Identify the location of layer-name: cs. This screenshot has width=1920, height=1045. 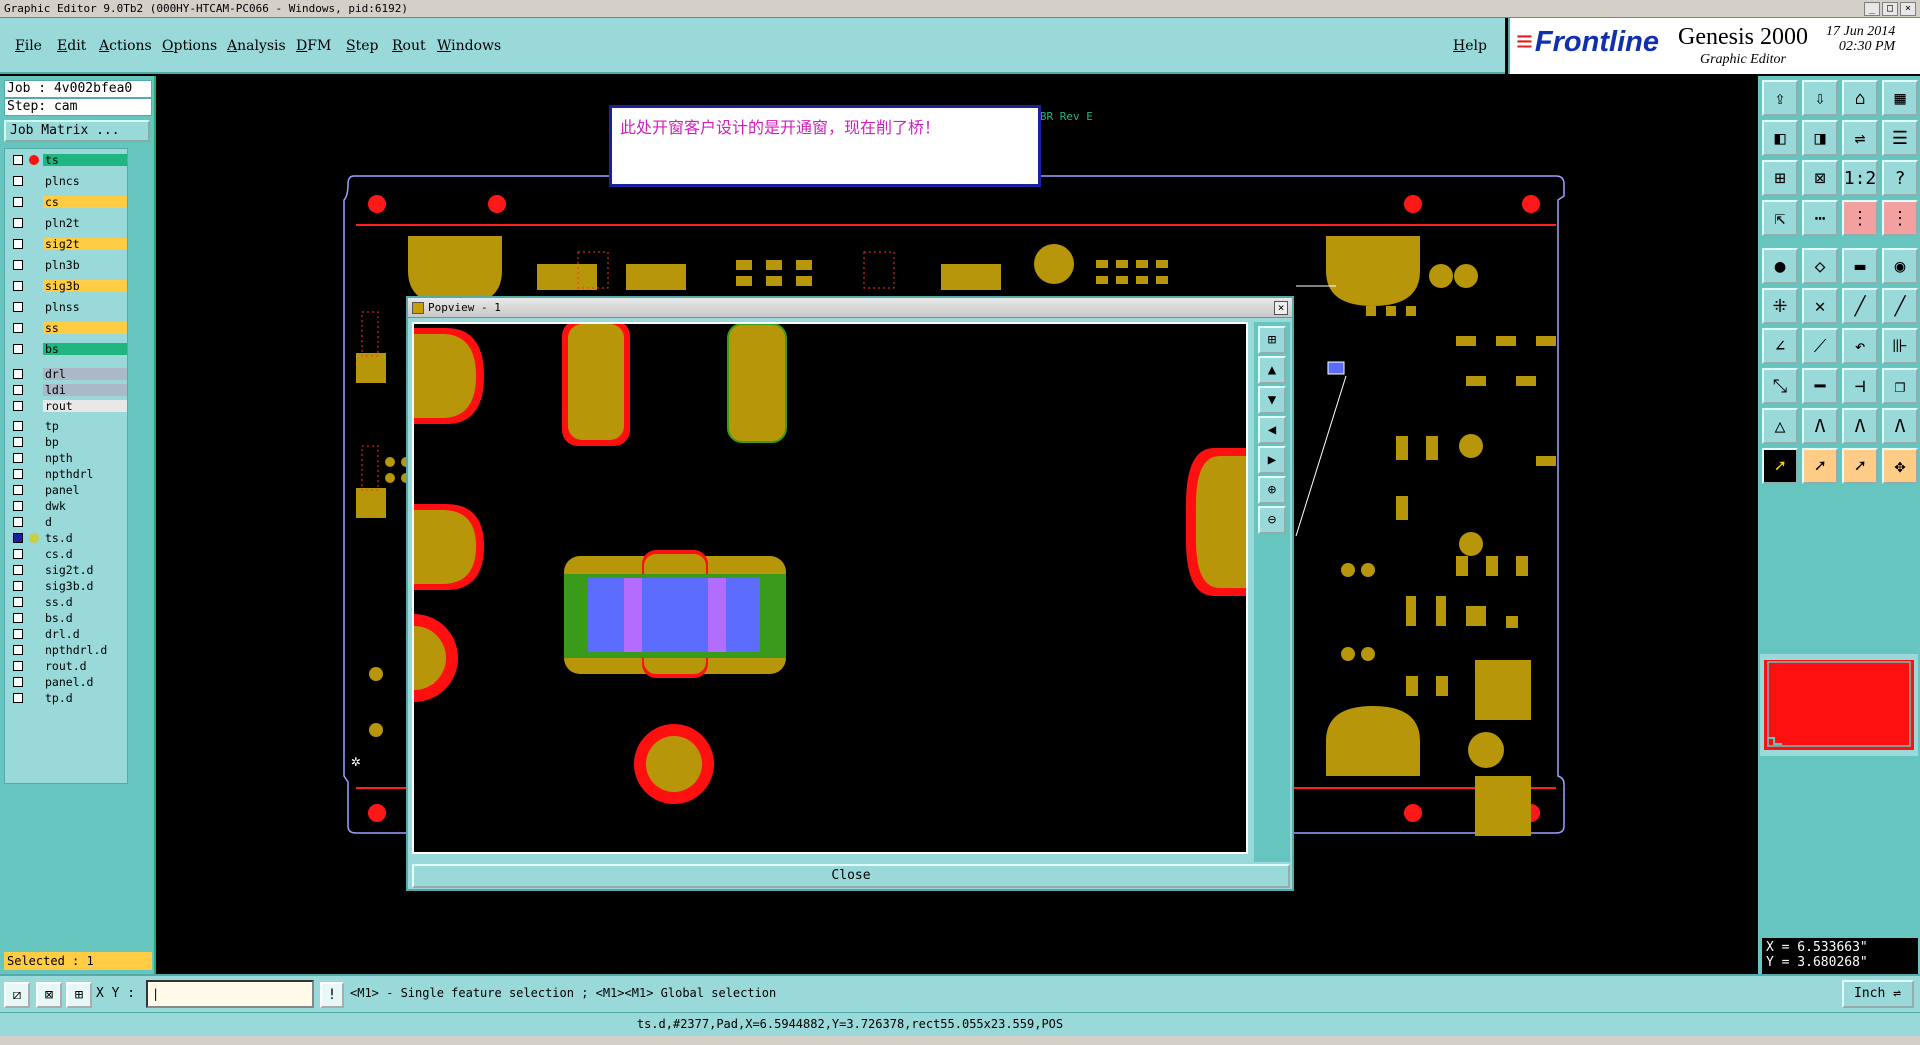
(85, 202).